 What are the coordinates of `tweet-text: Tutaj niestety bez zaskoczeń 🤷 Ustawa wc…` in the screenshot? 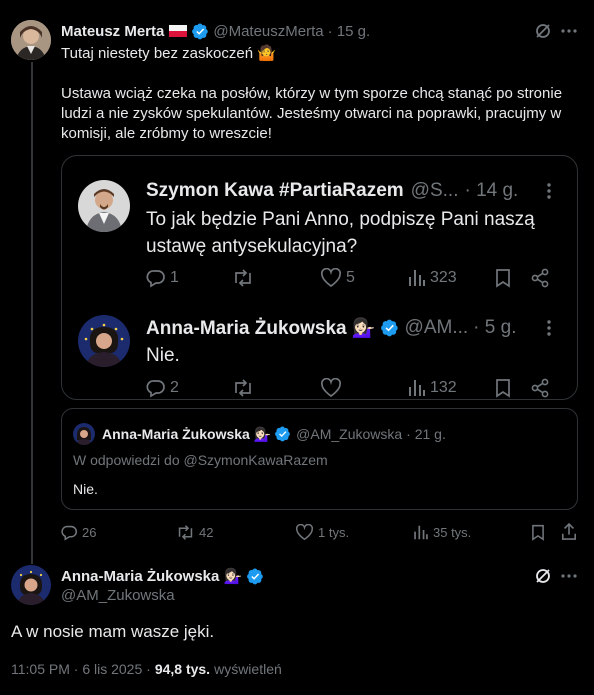 It's located at (321, 94).